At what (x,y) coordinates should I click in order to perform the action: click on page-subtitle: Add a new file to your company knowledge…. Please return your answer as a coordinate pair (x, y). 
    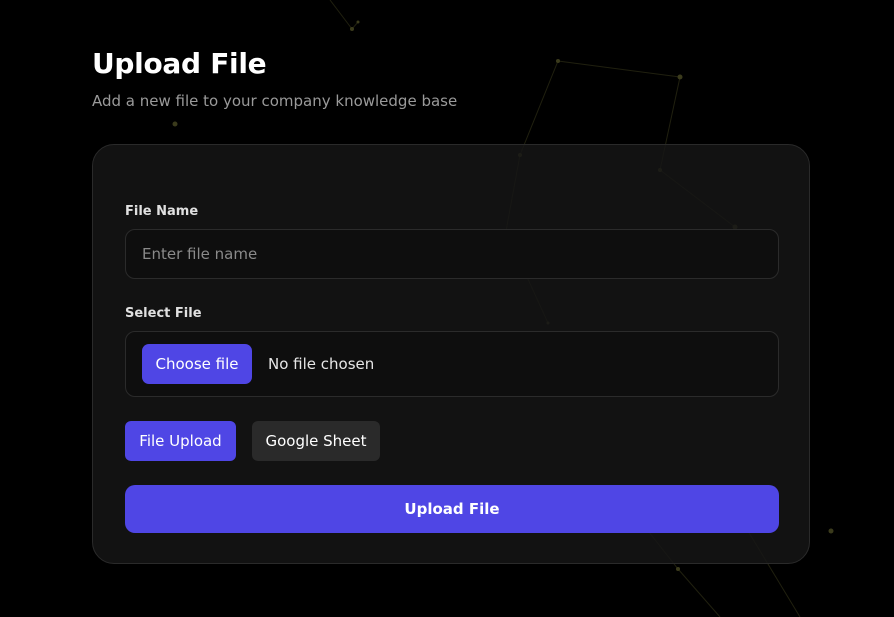
    Looking at the image, I should click on (275, 101).